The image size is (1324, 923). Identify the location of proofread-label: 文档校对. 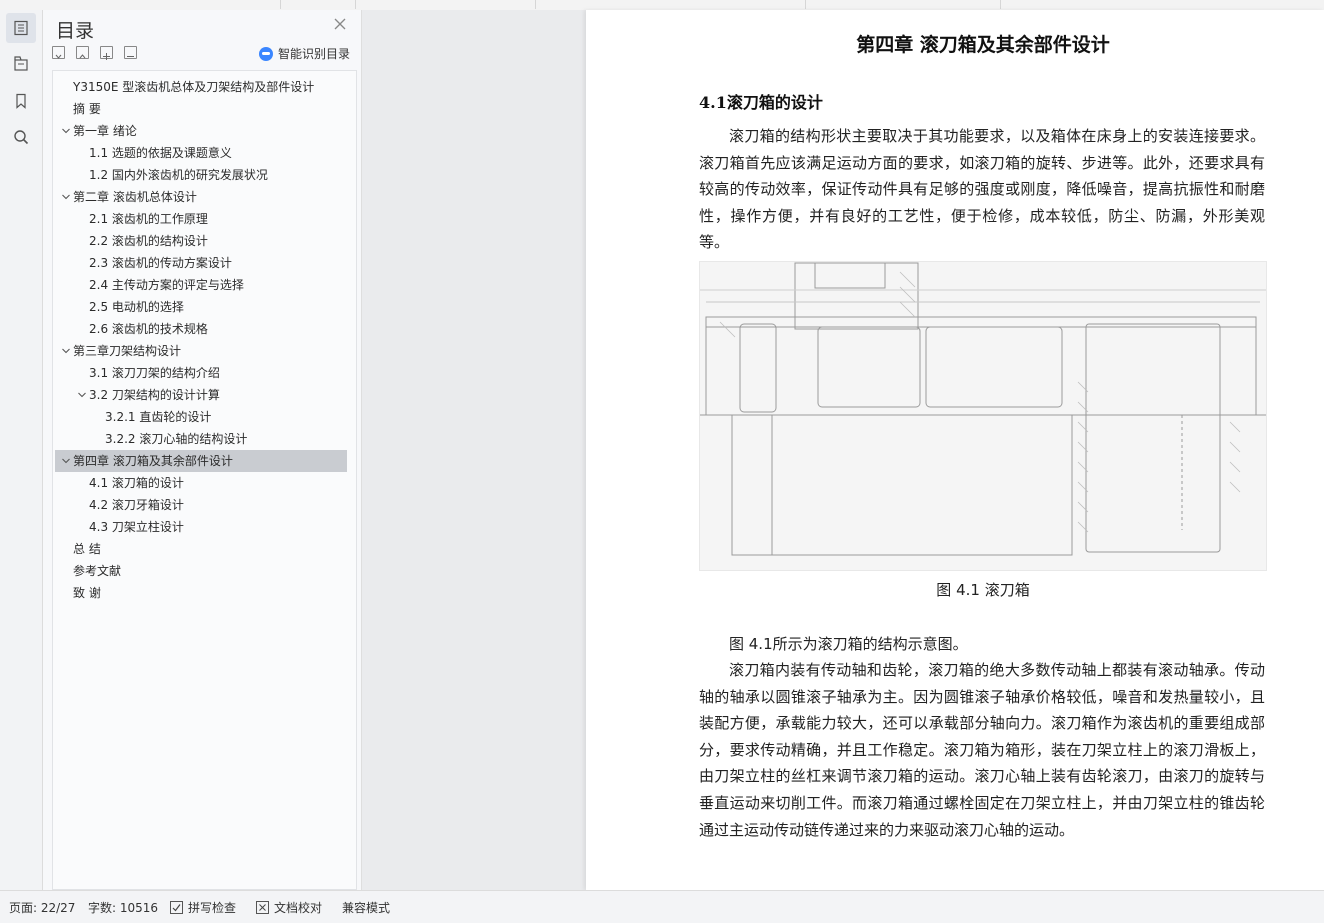
(298, 908).